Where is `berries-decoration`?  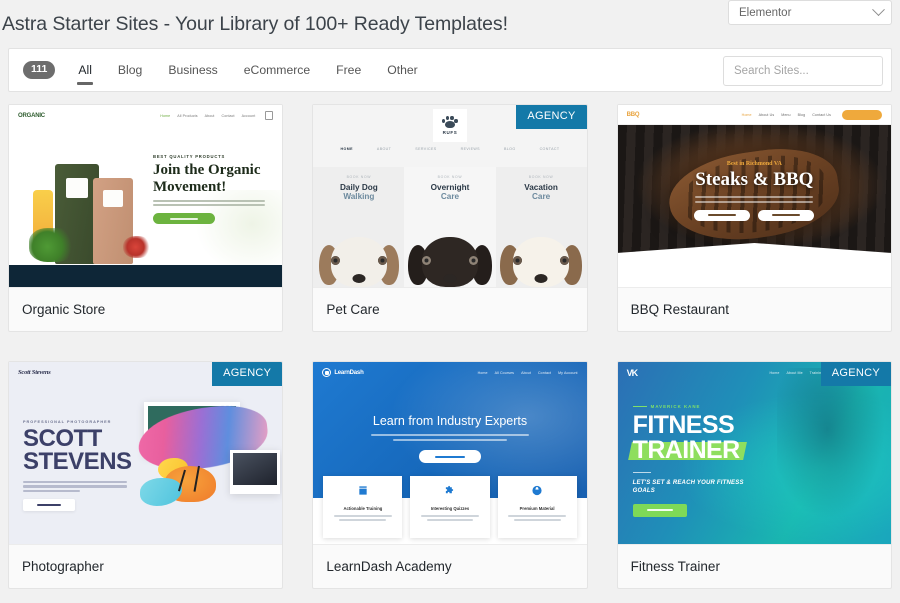
berries-decoration is located at coordinates (137, 247).